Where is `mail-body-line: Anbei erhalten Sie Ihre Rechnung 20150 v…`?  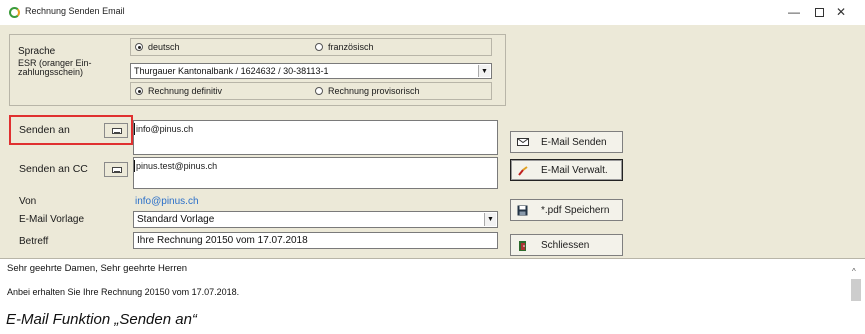 mail-body-line: Anbei erhalten Sie Ihre Rechnung 20150 v… is located at coordinates (123, 292).